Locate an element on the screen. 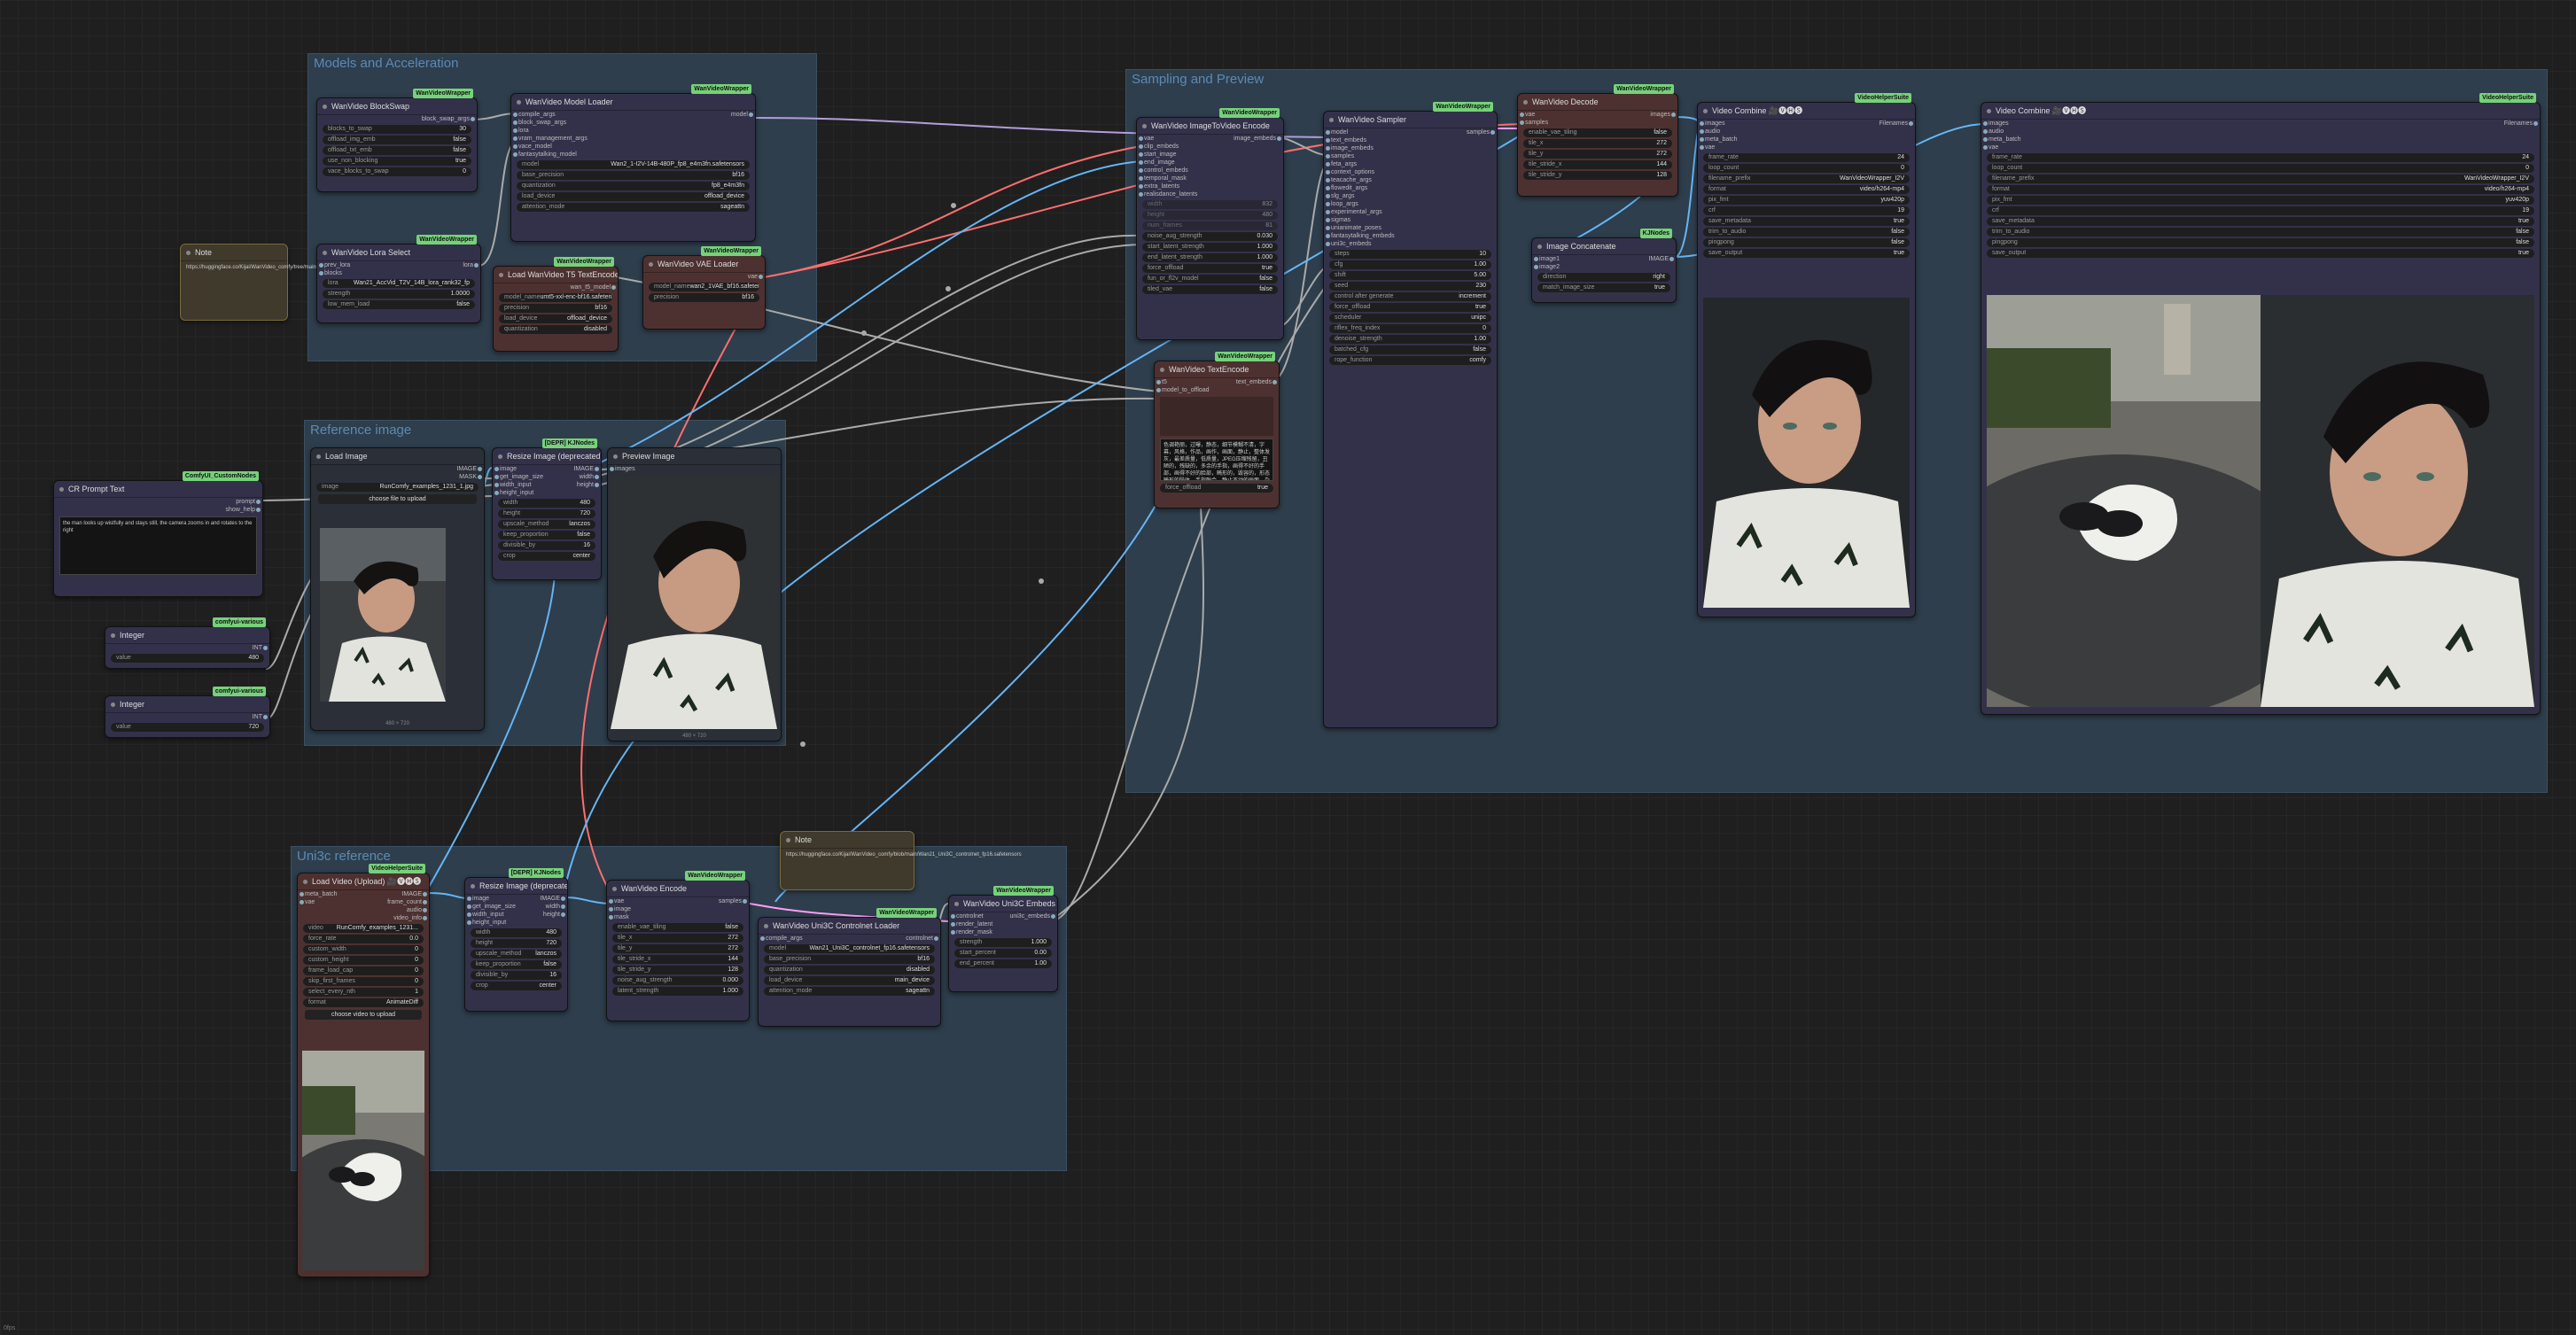 The height and width of the screenshot is (1335, 2576). widget: divisible_by 16 is located at coordinates (546, 545).